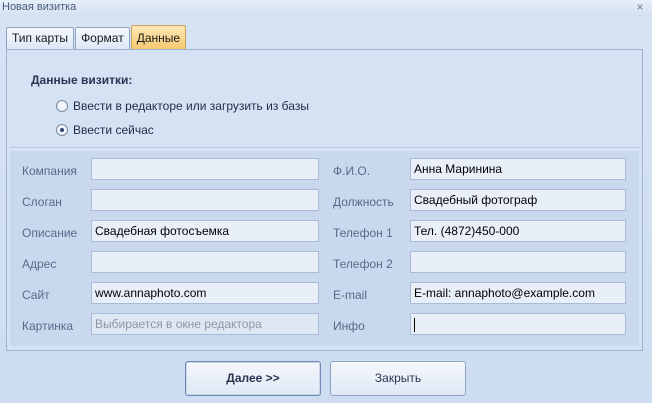  I want to click on label-email: E-mail, so click(350, 295).